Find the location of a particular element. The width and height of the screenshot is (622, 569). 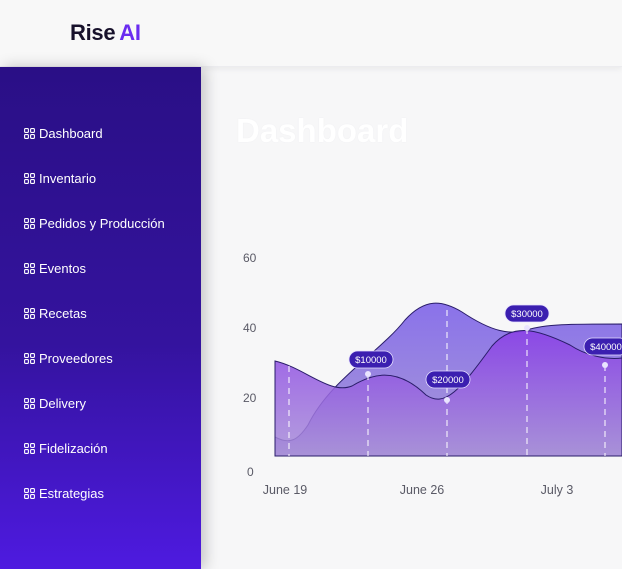

sidebar-item-dashboard: Dashboard is located at coordinates (63, 133).